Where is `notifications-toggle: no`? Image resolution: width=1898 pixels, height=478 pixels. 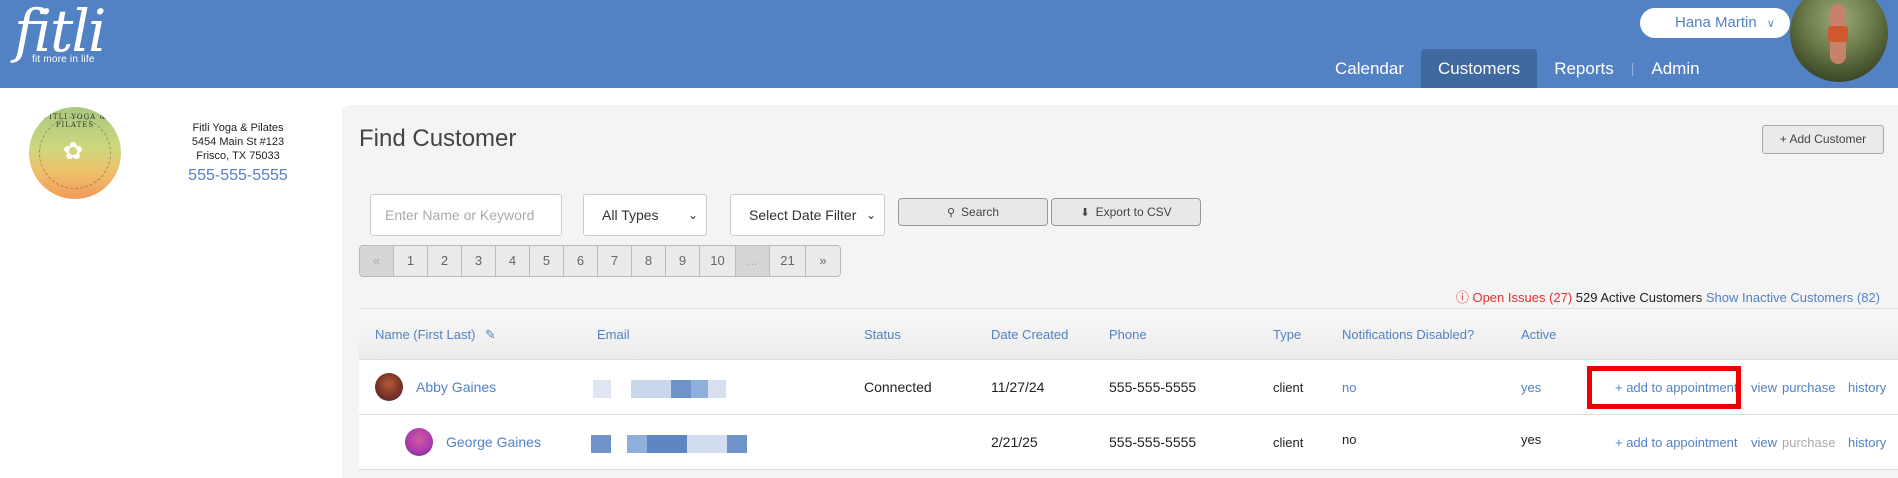
notifications-toggle: no is located at coordinates (1349, 387).